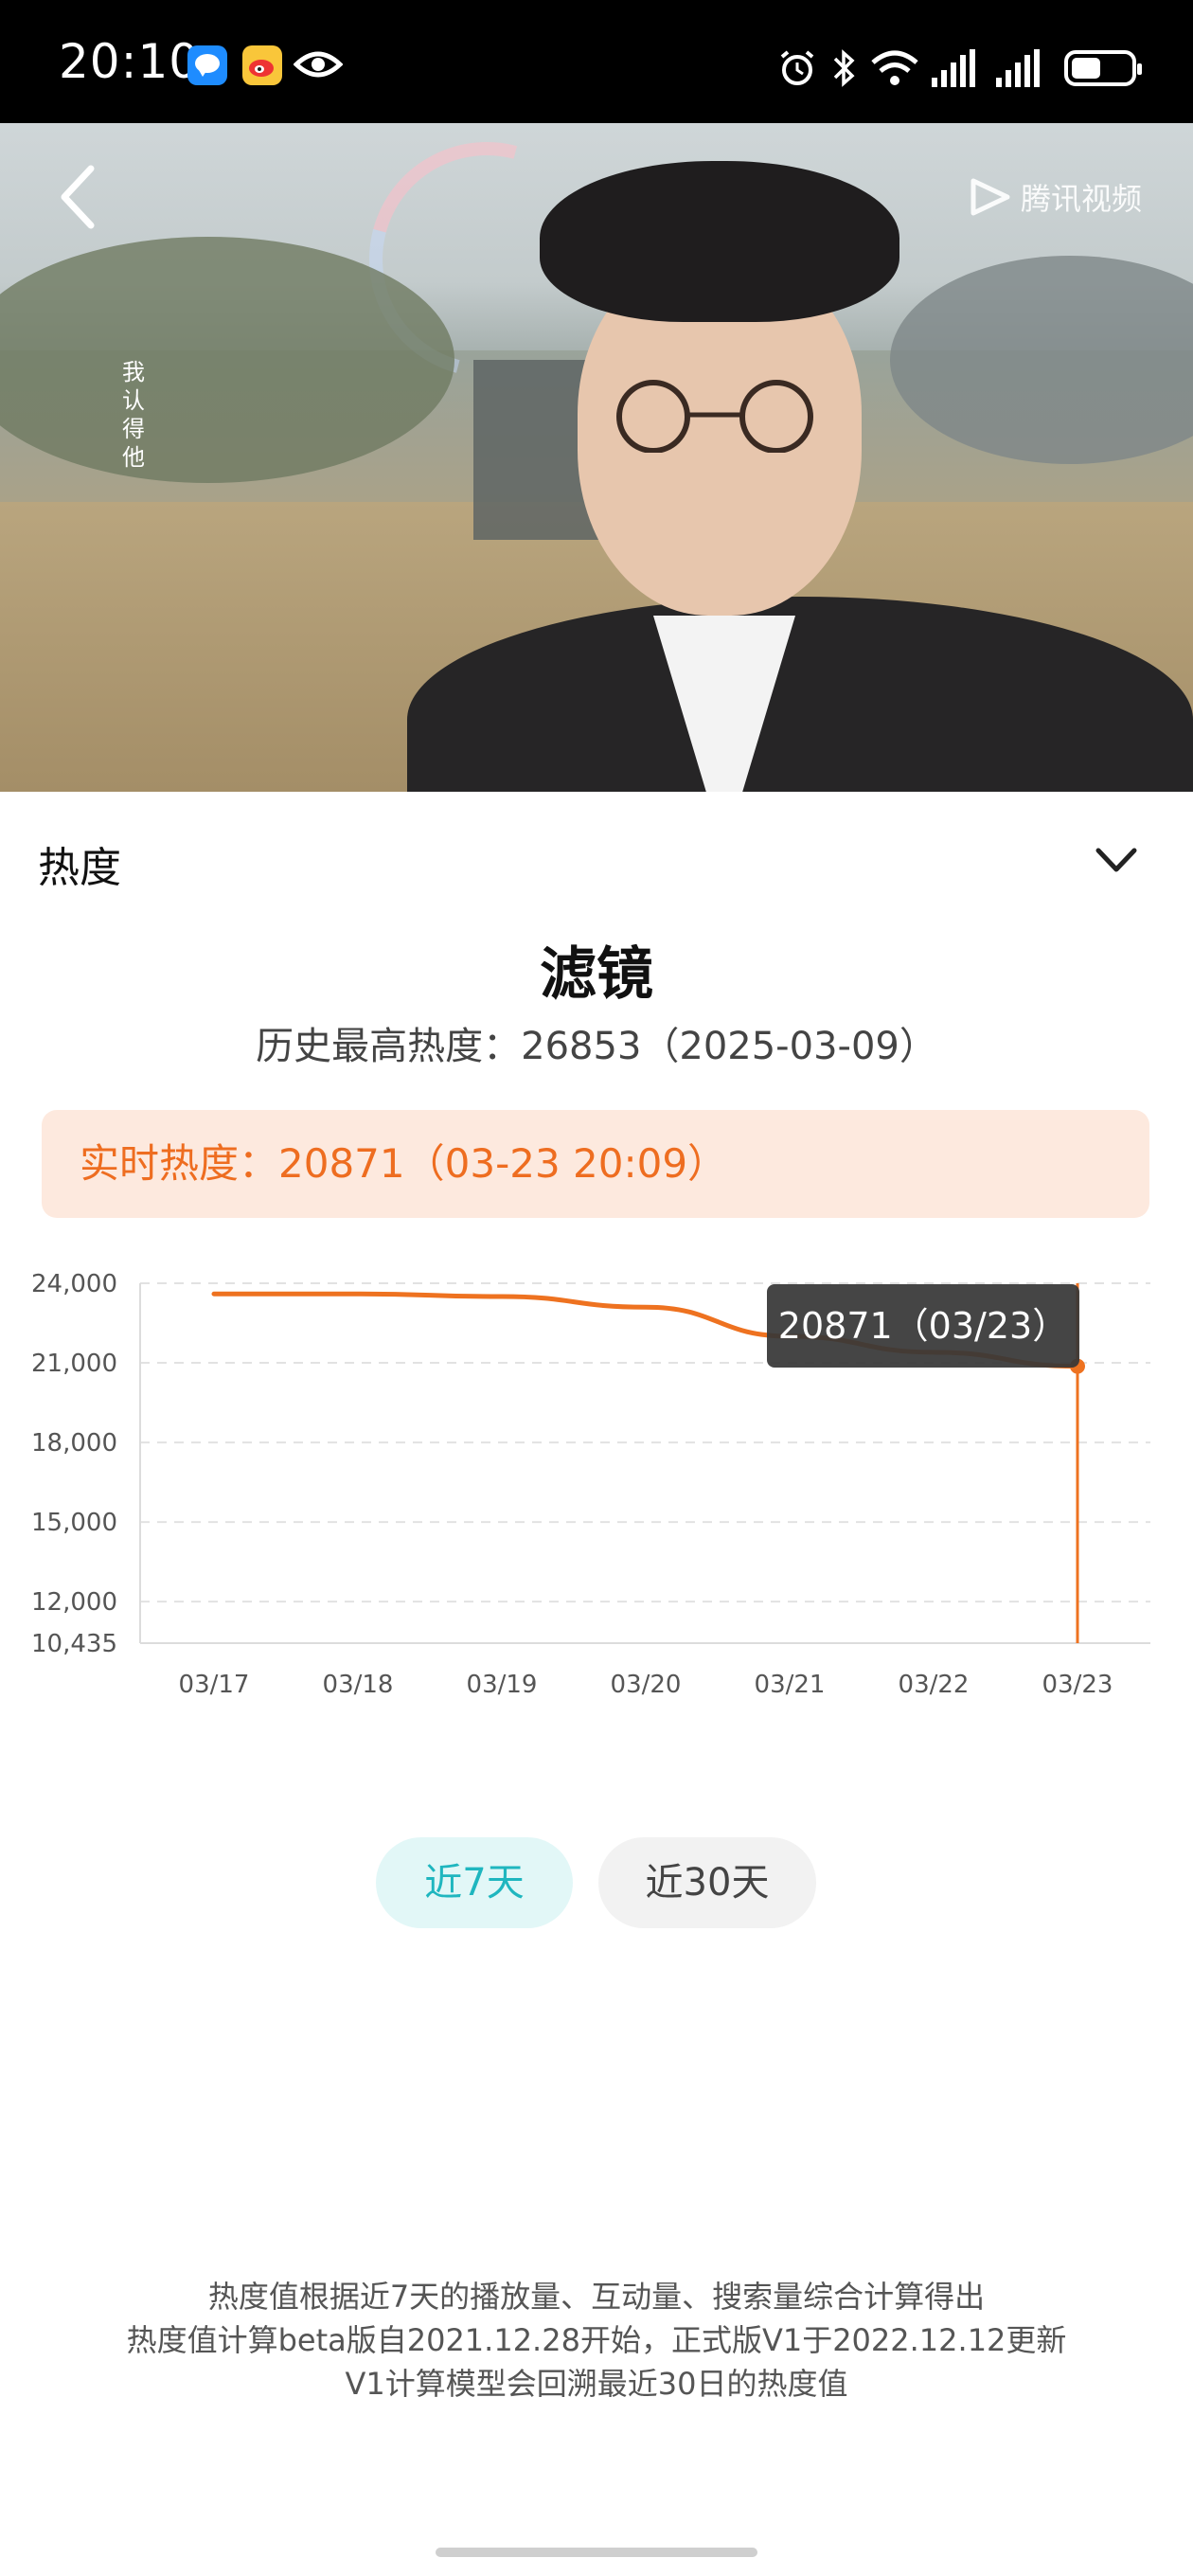  I want to click on wifi-icon, so click(894, 67).